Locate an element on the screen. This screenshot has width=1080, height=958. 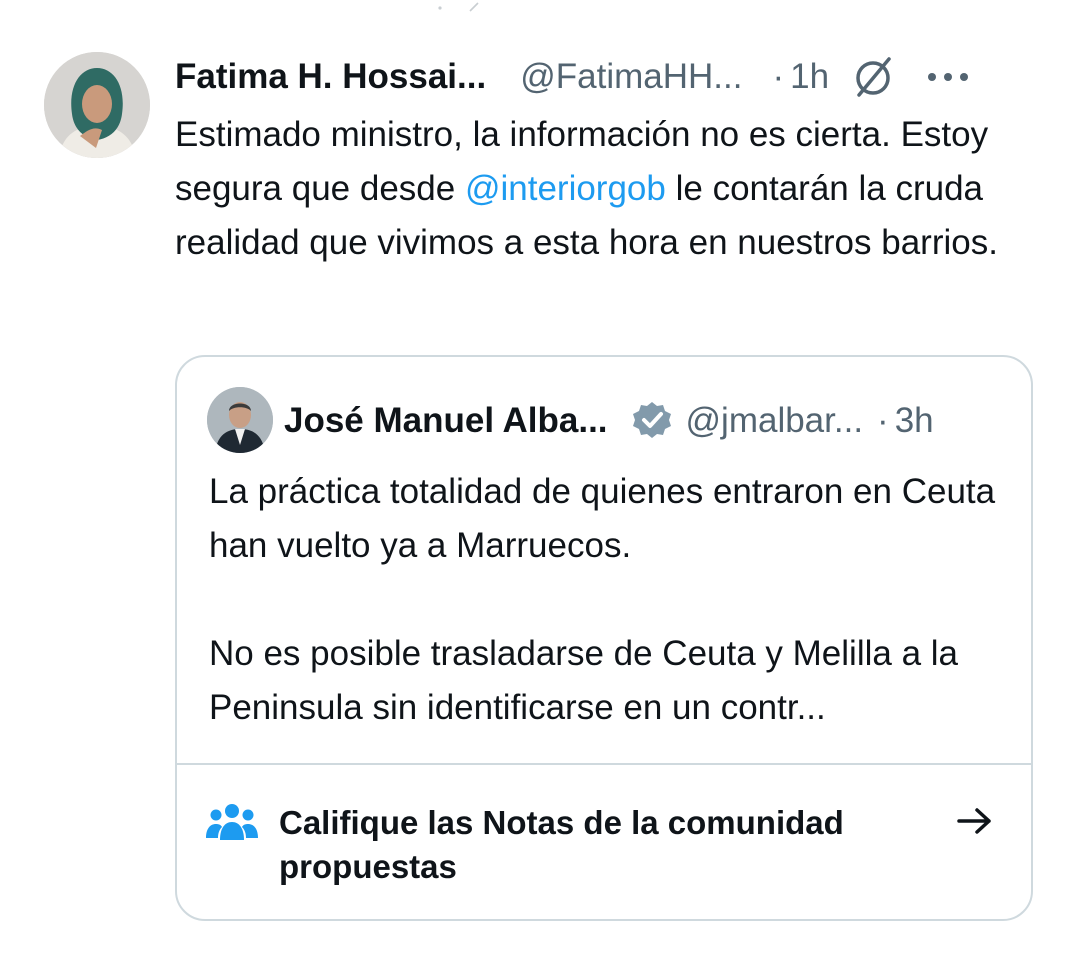
quoted-tweet-time: 3h is located at coordinates (914, 421).